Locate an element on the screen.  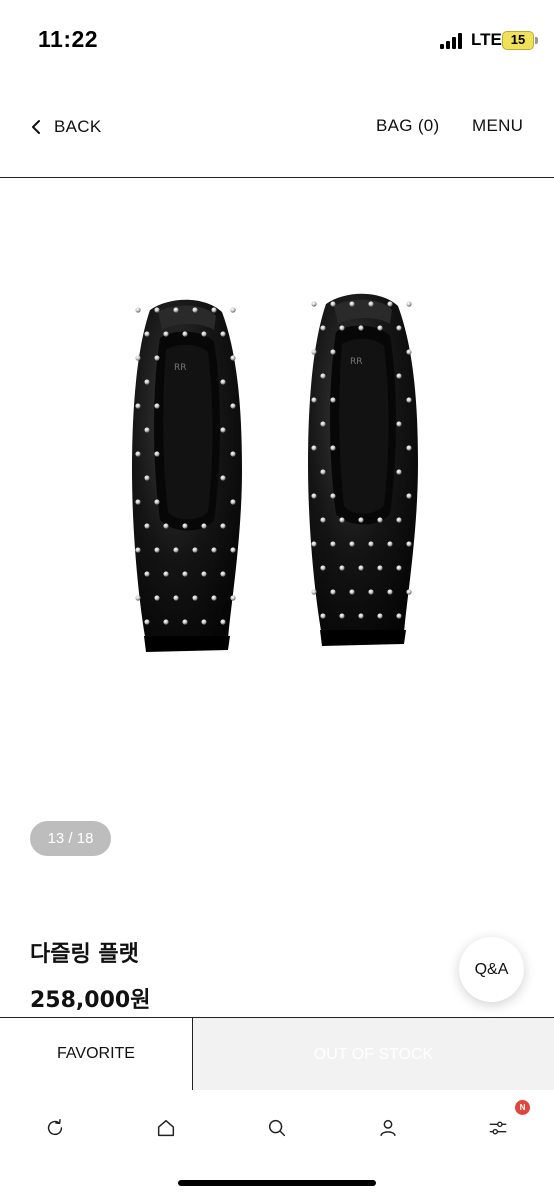
purchase-action-bar: FAVORITE OUT OF STOCK is located at coordinates (277, 1053).